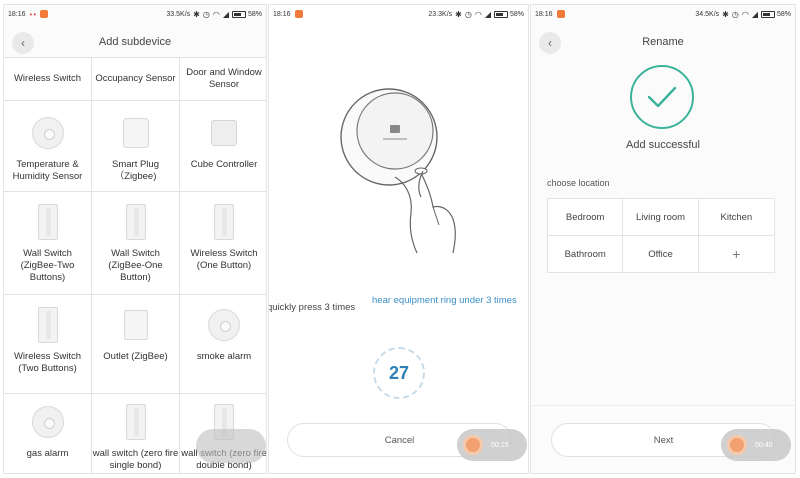 This screenshot has width=800, height=478. I want to click on network-speed: 23.3K/s, so click(440, 14).